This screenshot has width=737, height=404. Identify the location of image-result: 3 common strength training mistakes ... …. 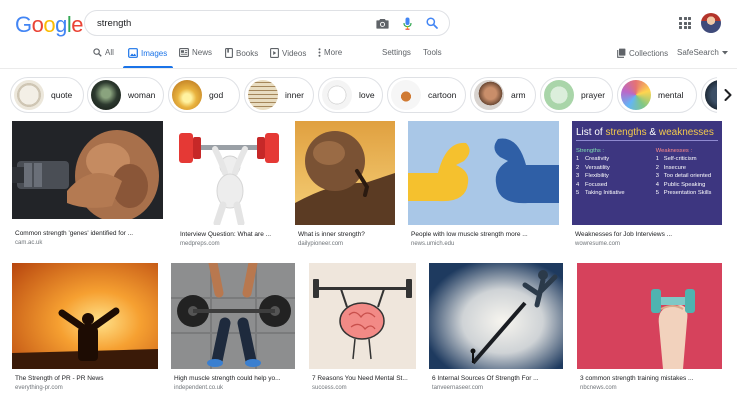
(649, 329).